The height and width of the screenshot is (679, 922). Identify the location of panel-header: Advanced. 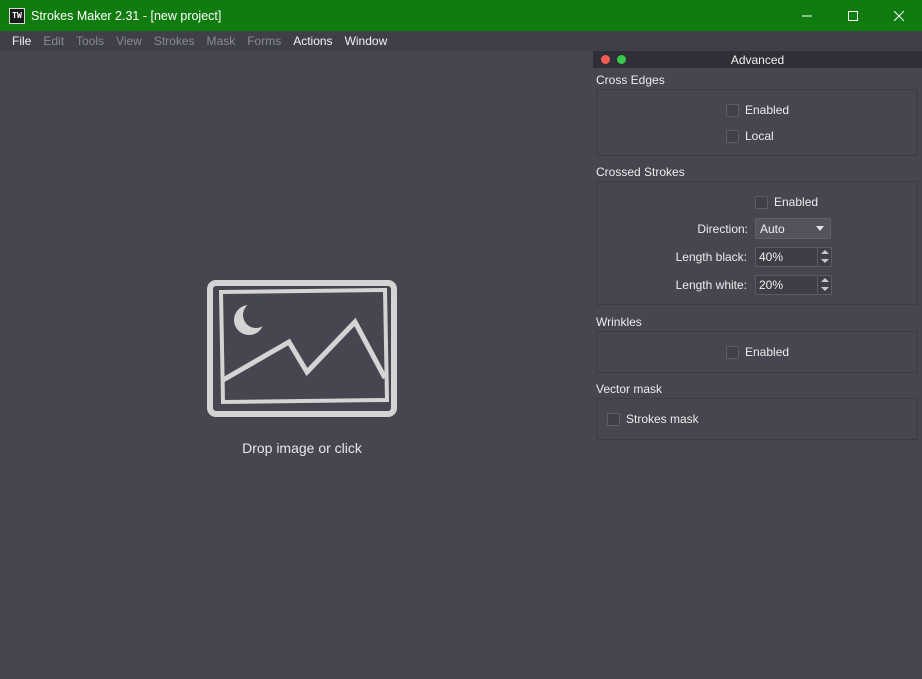
(757, 59).